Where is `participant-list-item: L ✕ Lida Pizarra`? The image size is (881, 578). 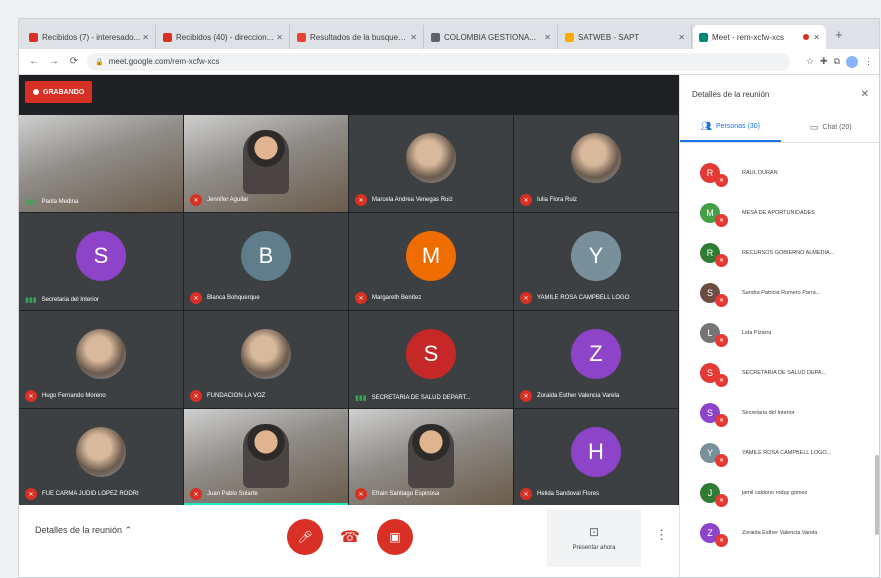 participant-list-item: L ✕ Lida Pizarra is located at coordinates (779, 333).